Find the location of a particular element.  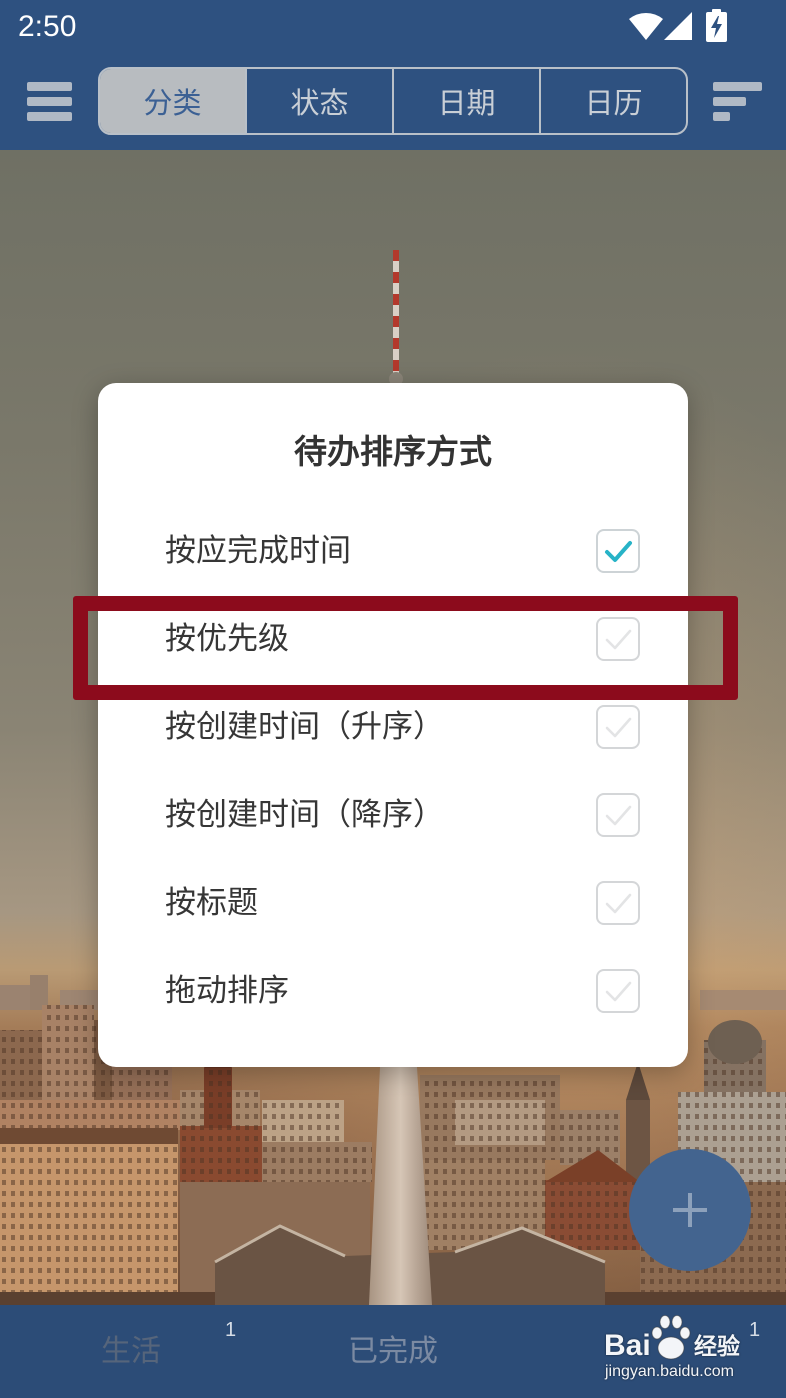

watermark-brand: Bai is located at coordinates (627, 1345).